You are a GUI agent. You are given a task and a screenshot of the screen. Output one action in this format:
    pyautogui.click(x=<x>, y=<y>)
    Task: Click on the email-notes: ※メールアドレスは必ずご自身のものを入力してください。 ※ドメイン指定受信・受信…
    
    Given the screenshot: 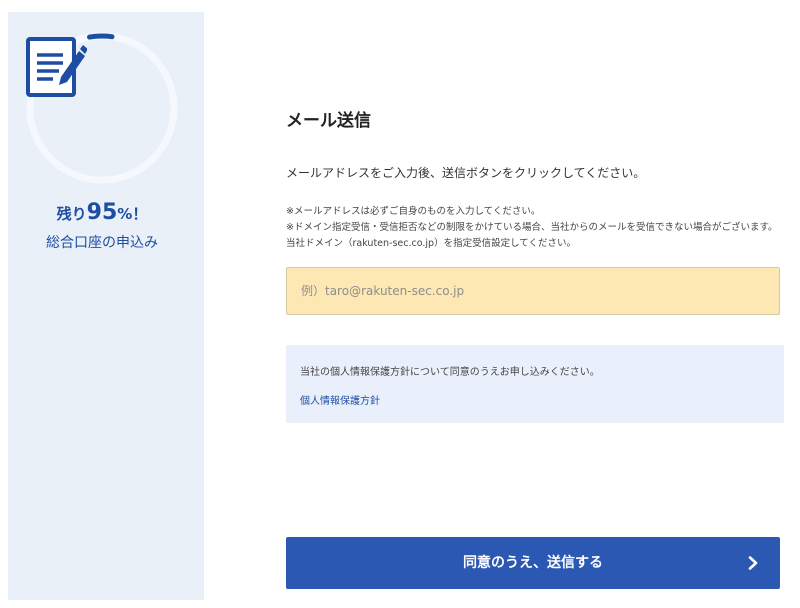 What is the action you would take?
    pyautogui.click(x=536, y=228)
    